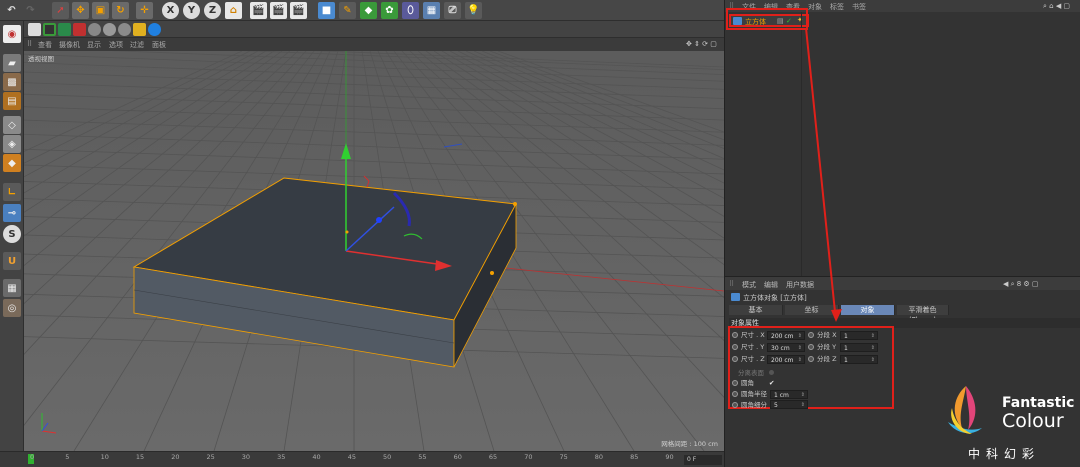 Image resolution: width=1080 pixels, height=467 pixels. What do you see at coordinates (771, 285) in the screenshot?
I see `attr-menu-edit: 编辑` at bounding box center [771, 285].